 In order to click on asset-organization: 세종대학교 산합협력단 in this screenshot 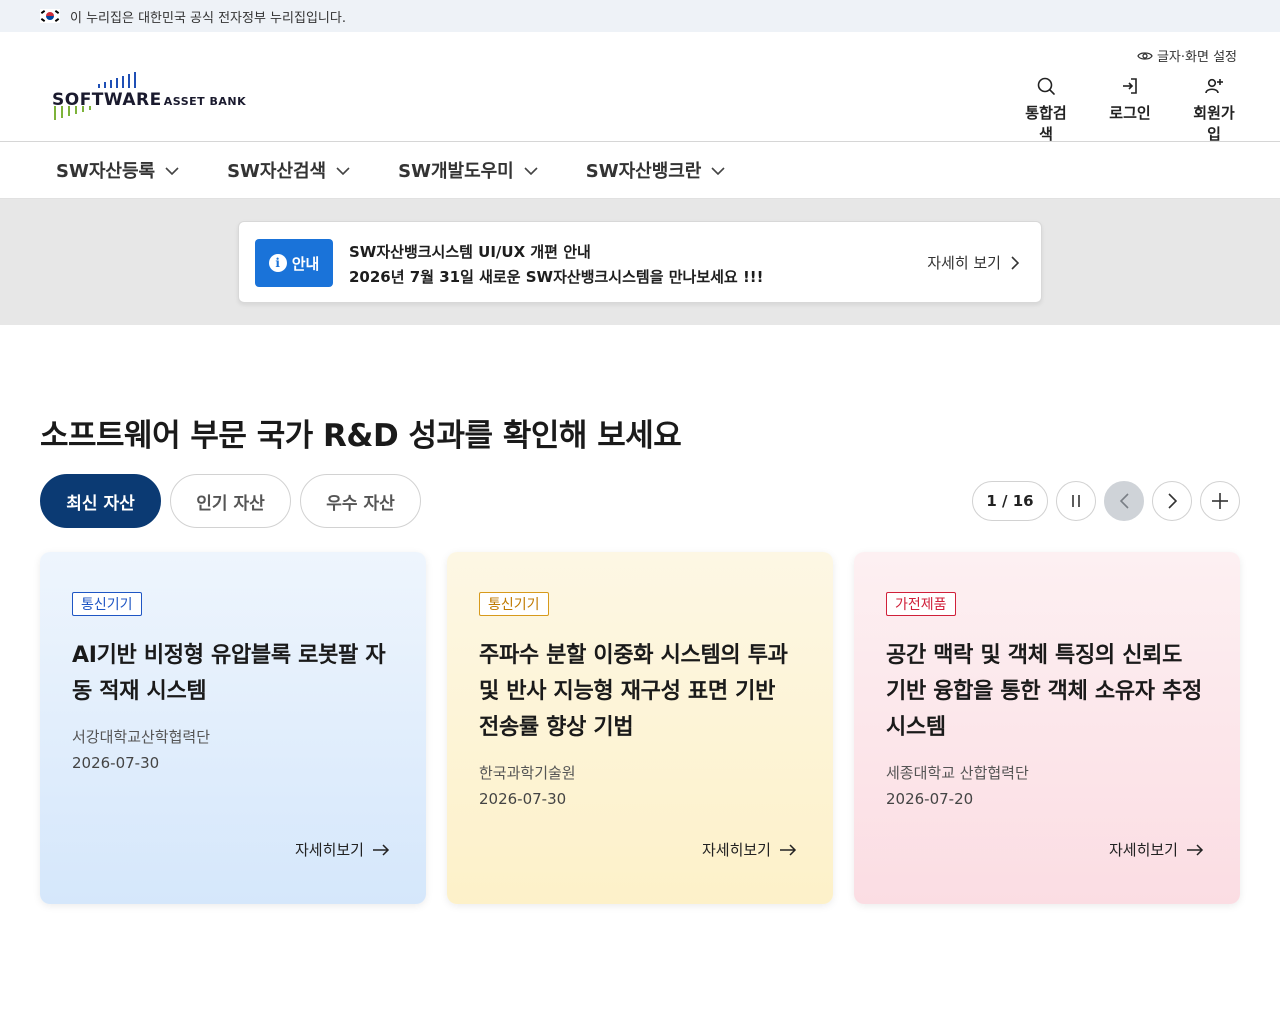, I will do `click(957, 773)`.